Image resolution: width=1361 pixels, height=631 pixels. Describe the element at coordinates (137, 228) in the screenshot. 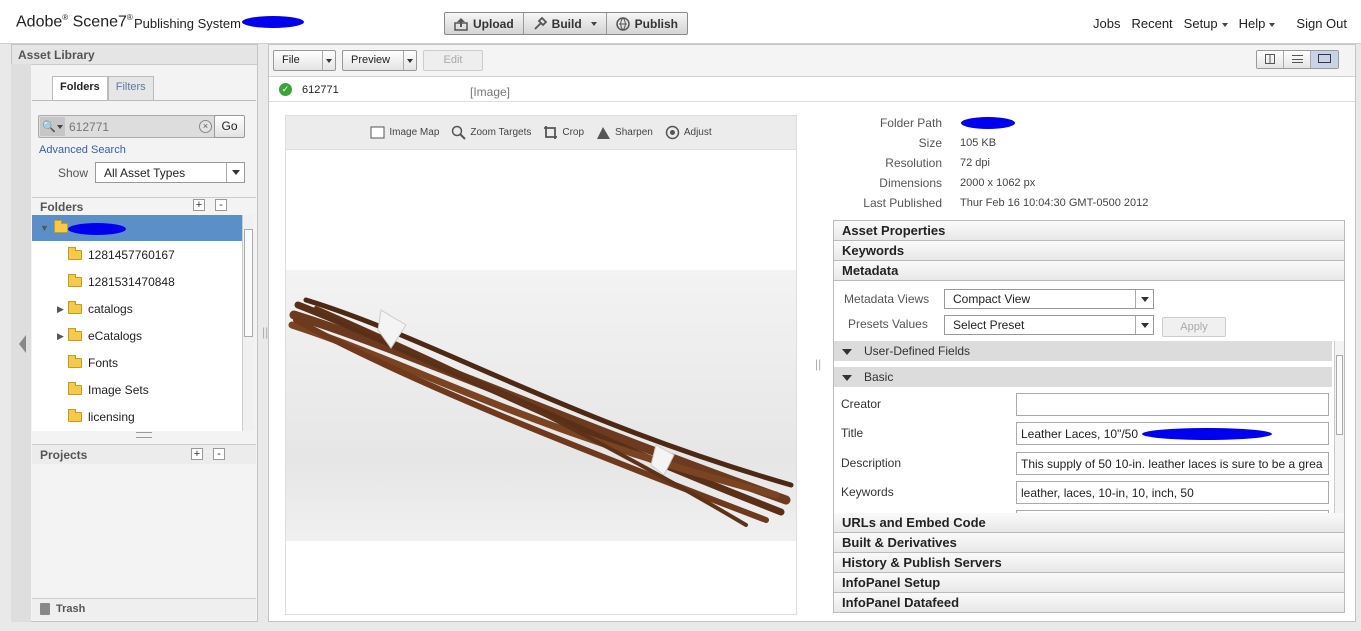

I see `tree-item-root: ▼` at that location.